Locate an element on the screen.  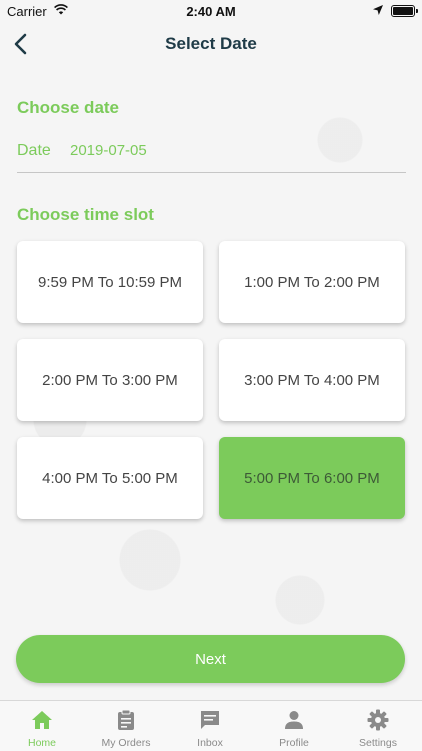
navigation-bar: Select Date is located at coordinates (211, 44).